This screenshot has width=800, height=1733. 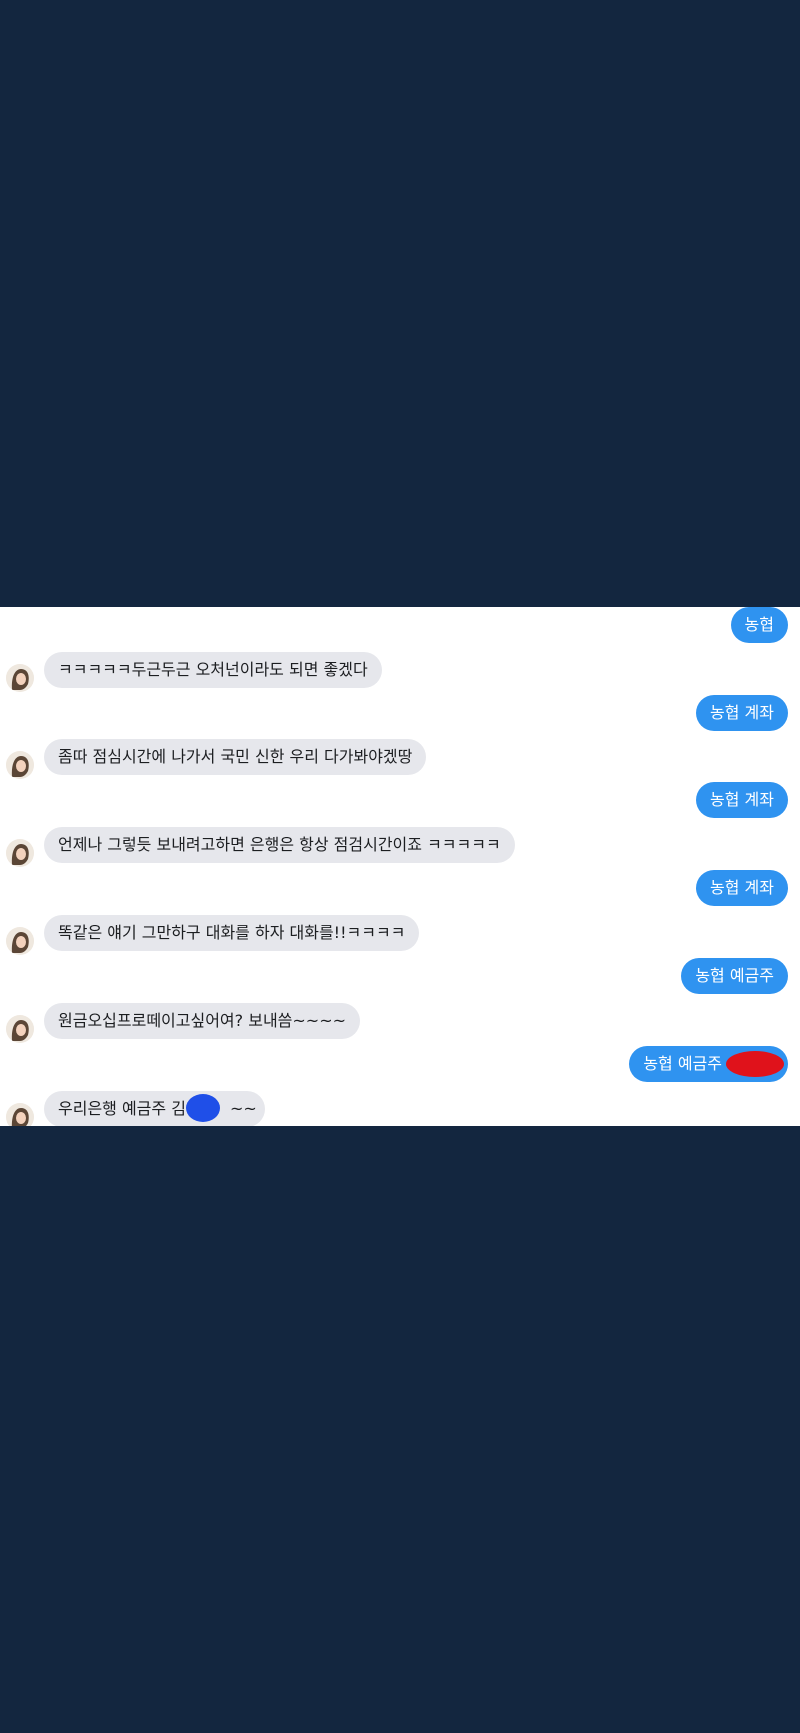 I want to click on incoming-message-bubble: ㅋㅋㅋㅋㅋ두근두근 오처넌이라도 되면 좋겠다, so click(x=213, y=670).